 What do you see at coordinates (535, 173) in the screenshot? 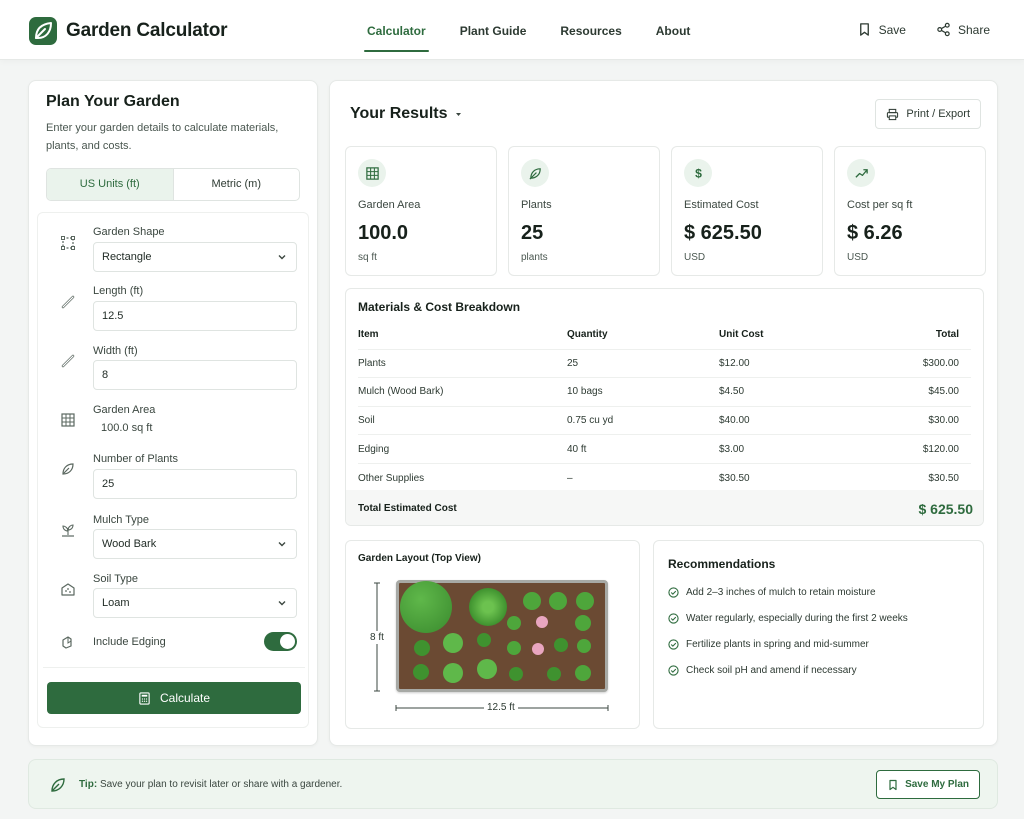
I see `sprout-icon` at bounding box center [535, 173].